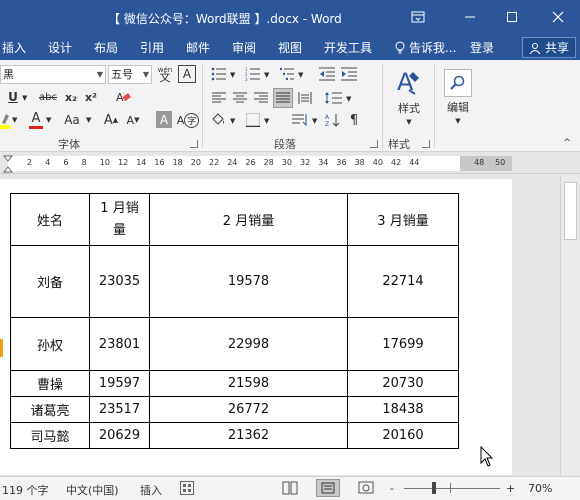 This screenshot has height=500, width=580. What do you see at coordinates (119, 219) in the screenshot?
I see `table-header-cell: 1 月销量` at bounding box center [119, 219].